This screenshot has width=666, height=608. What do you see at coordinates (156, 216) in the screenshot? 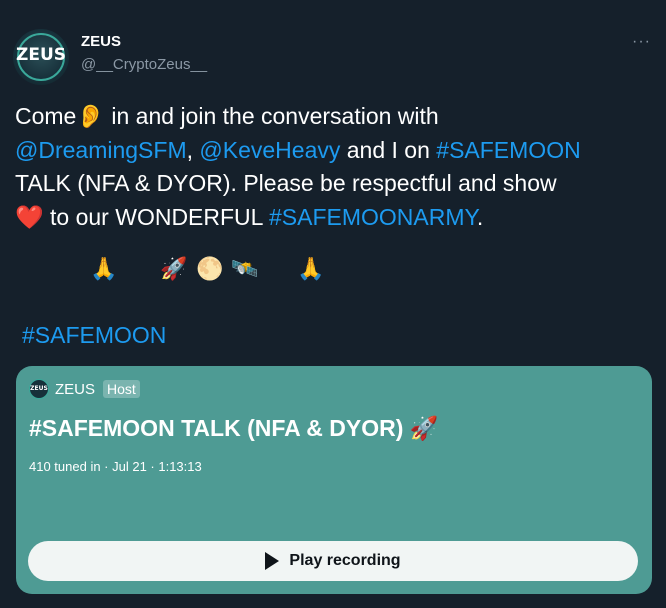
I see `tweet-text-part: to our WONDERFUL` at bounding box center [156, 216].